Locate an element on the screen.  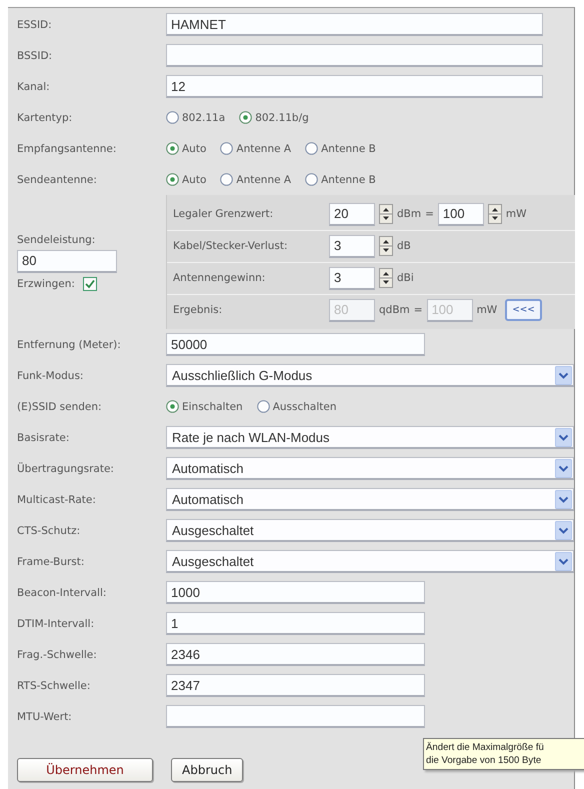
field-label: Empfangsantenne: is located at coordinates (67, 148).